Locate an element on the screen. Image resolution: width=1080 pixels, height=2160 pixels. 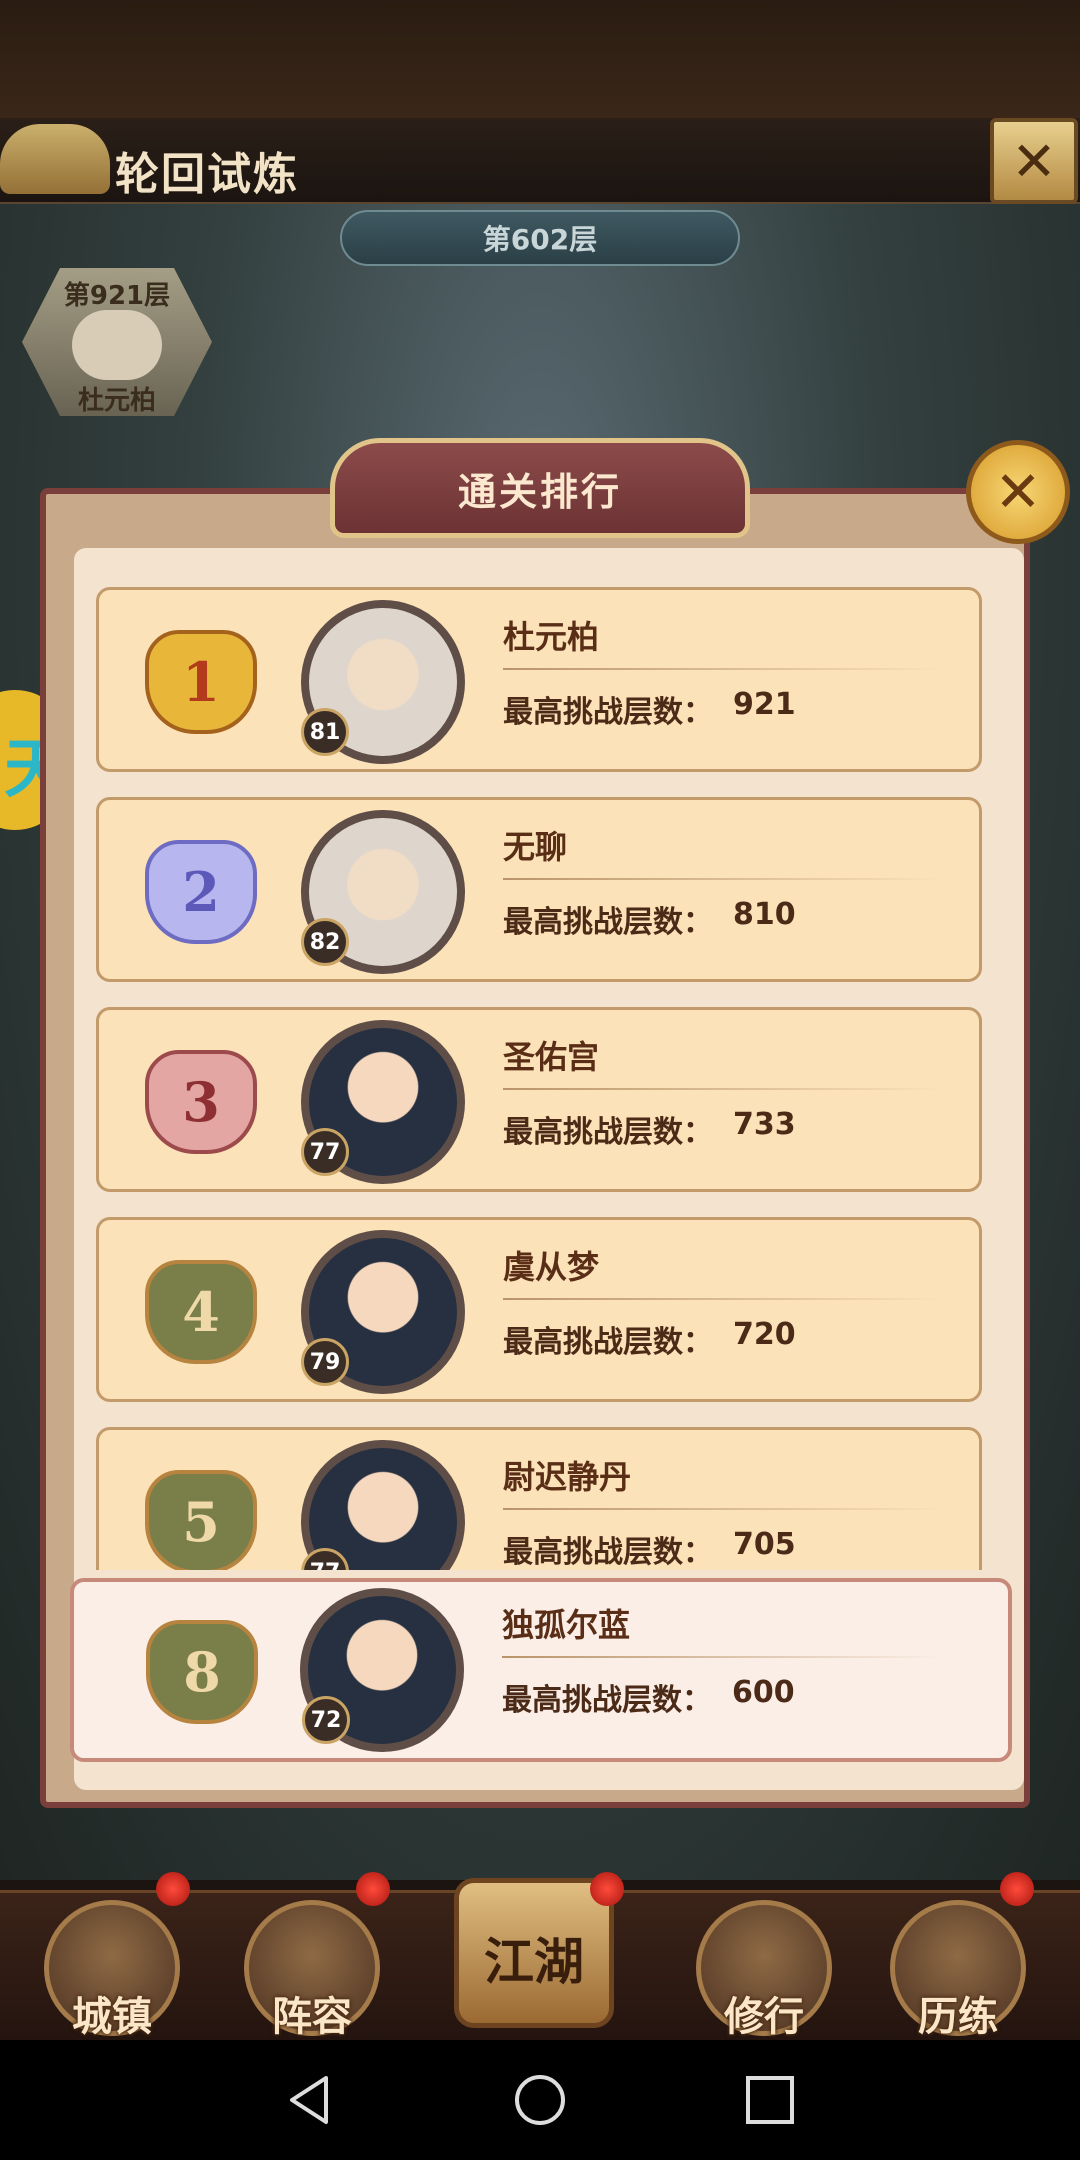
rank-4-medal-icon: 4 is located at coordinates (201, 1312).